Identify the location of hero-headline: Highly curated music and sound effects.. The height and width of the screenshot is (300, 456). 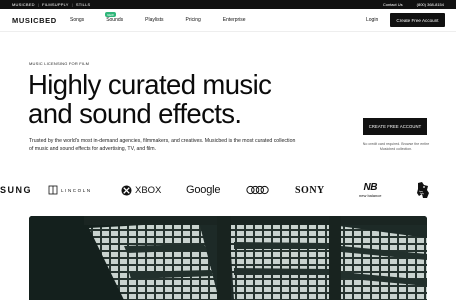
(193, 99).